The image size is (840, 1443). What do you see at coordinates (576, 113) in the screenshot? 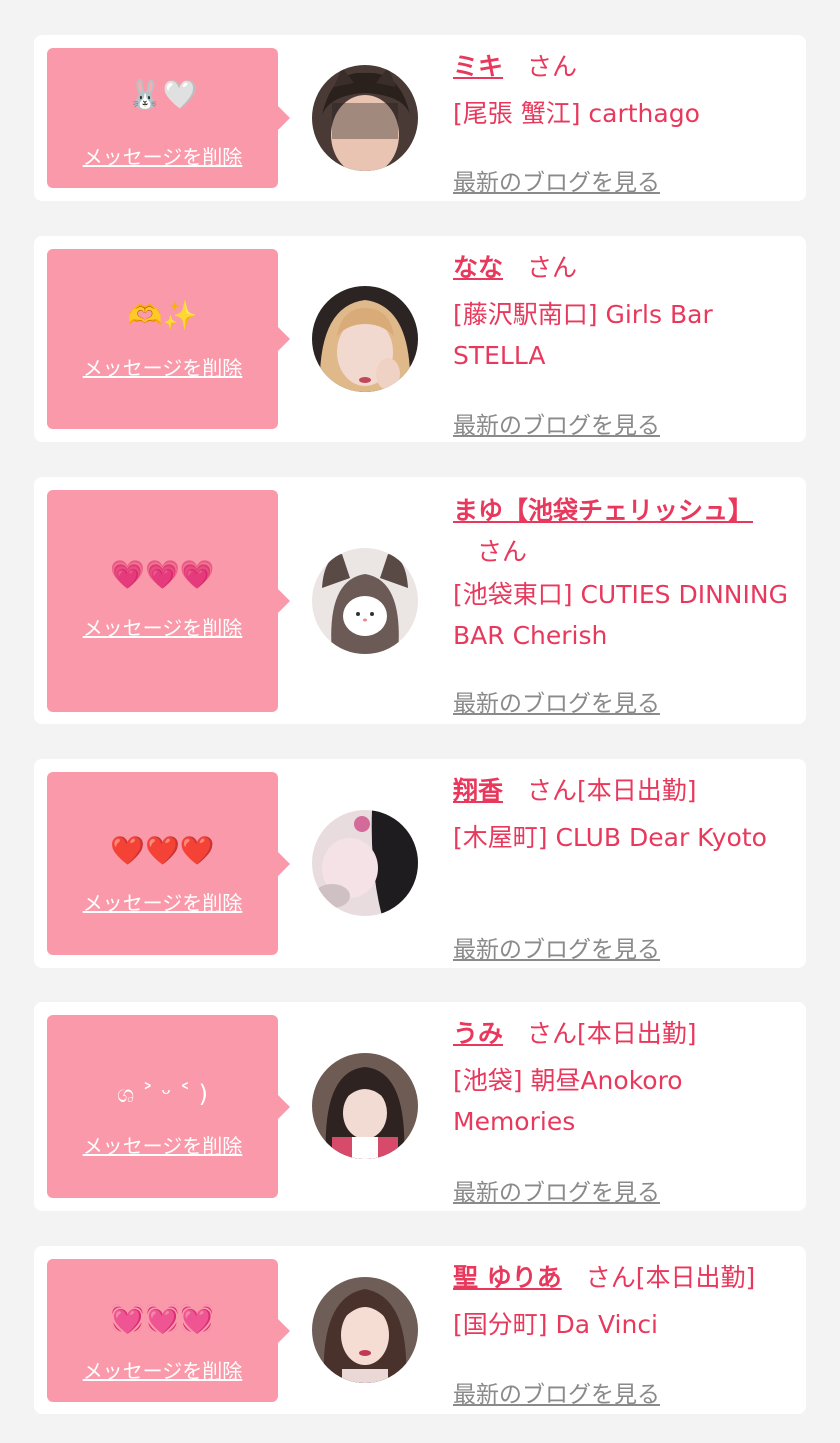
I see `shop-info: [尾張 蟹江] carthago` at bounding box center [576, 113].